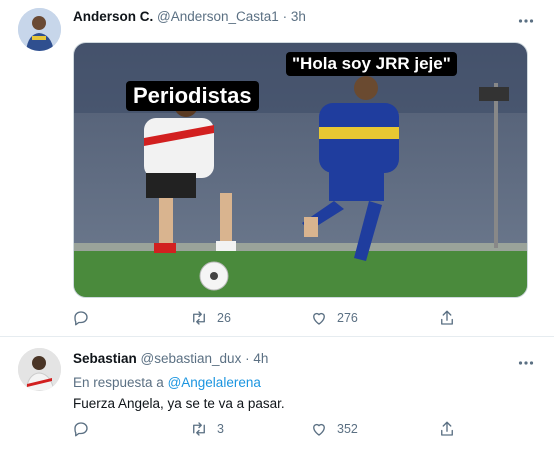 Image resolution: width=554 pixels, height=455 pixels. What do you see at coordinates (347, 429) in the screenshot?
I see `like-count: 352` at bounding box center [347, 429].